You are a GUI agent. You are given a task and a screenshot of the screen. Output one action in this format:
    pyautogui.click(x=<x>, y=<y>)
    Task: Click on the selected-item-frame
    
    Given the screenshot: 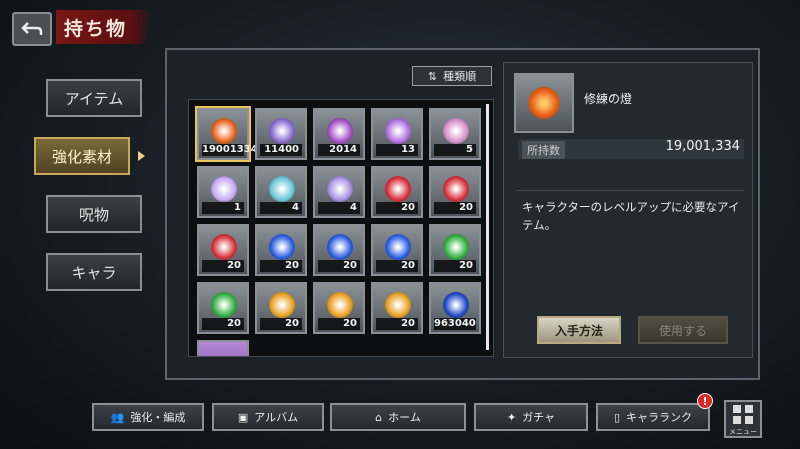 What is the action you would take?
    pyautogui.click(x=223, y=134)
    